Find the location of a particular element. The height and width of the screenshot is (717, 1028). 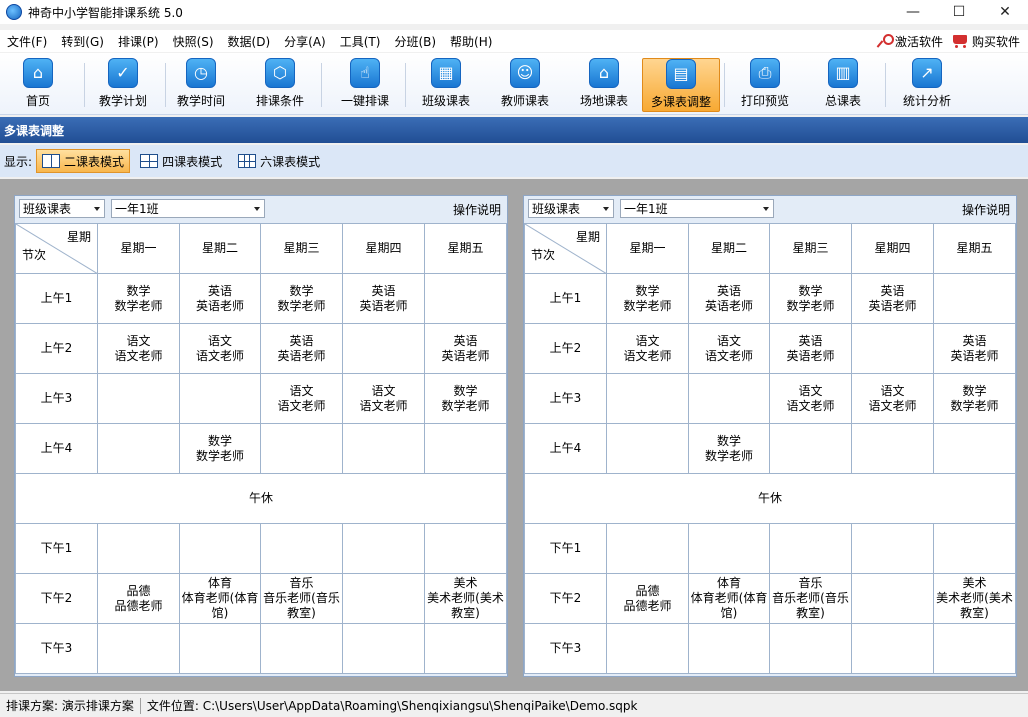

toolbar-button-calendar: ▦ 班级课表 is located at coordinates (446, 85).